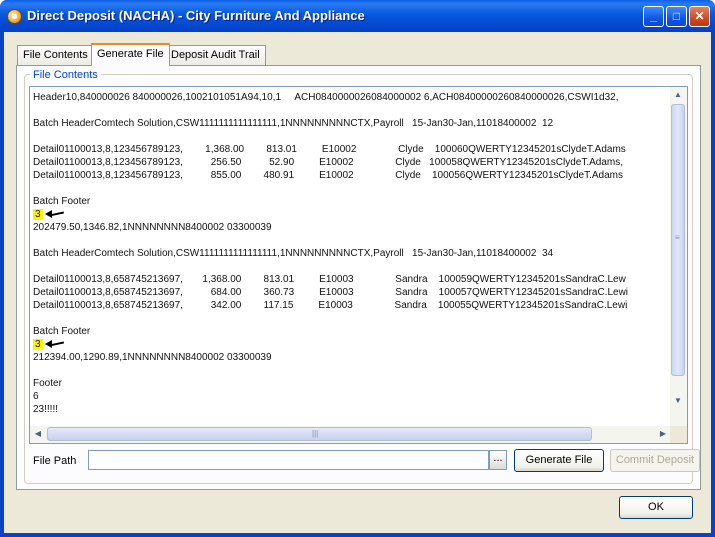  What do you see at coordinates (663, 434) in the screenshot?
I see `scroll-right-arrow-icon: ▶` at bounding box center [663, 434].